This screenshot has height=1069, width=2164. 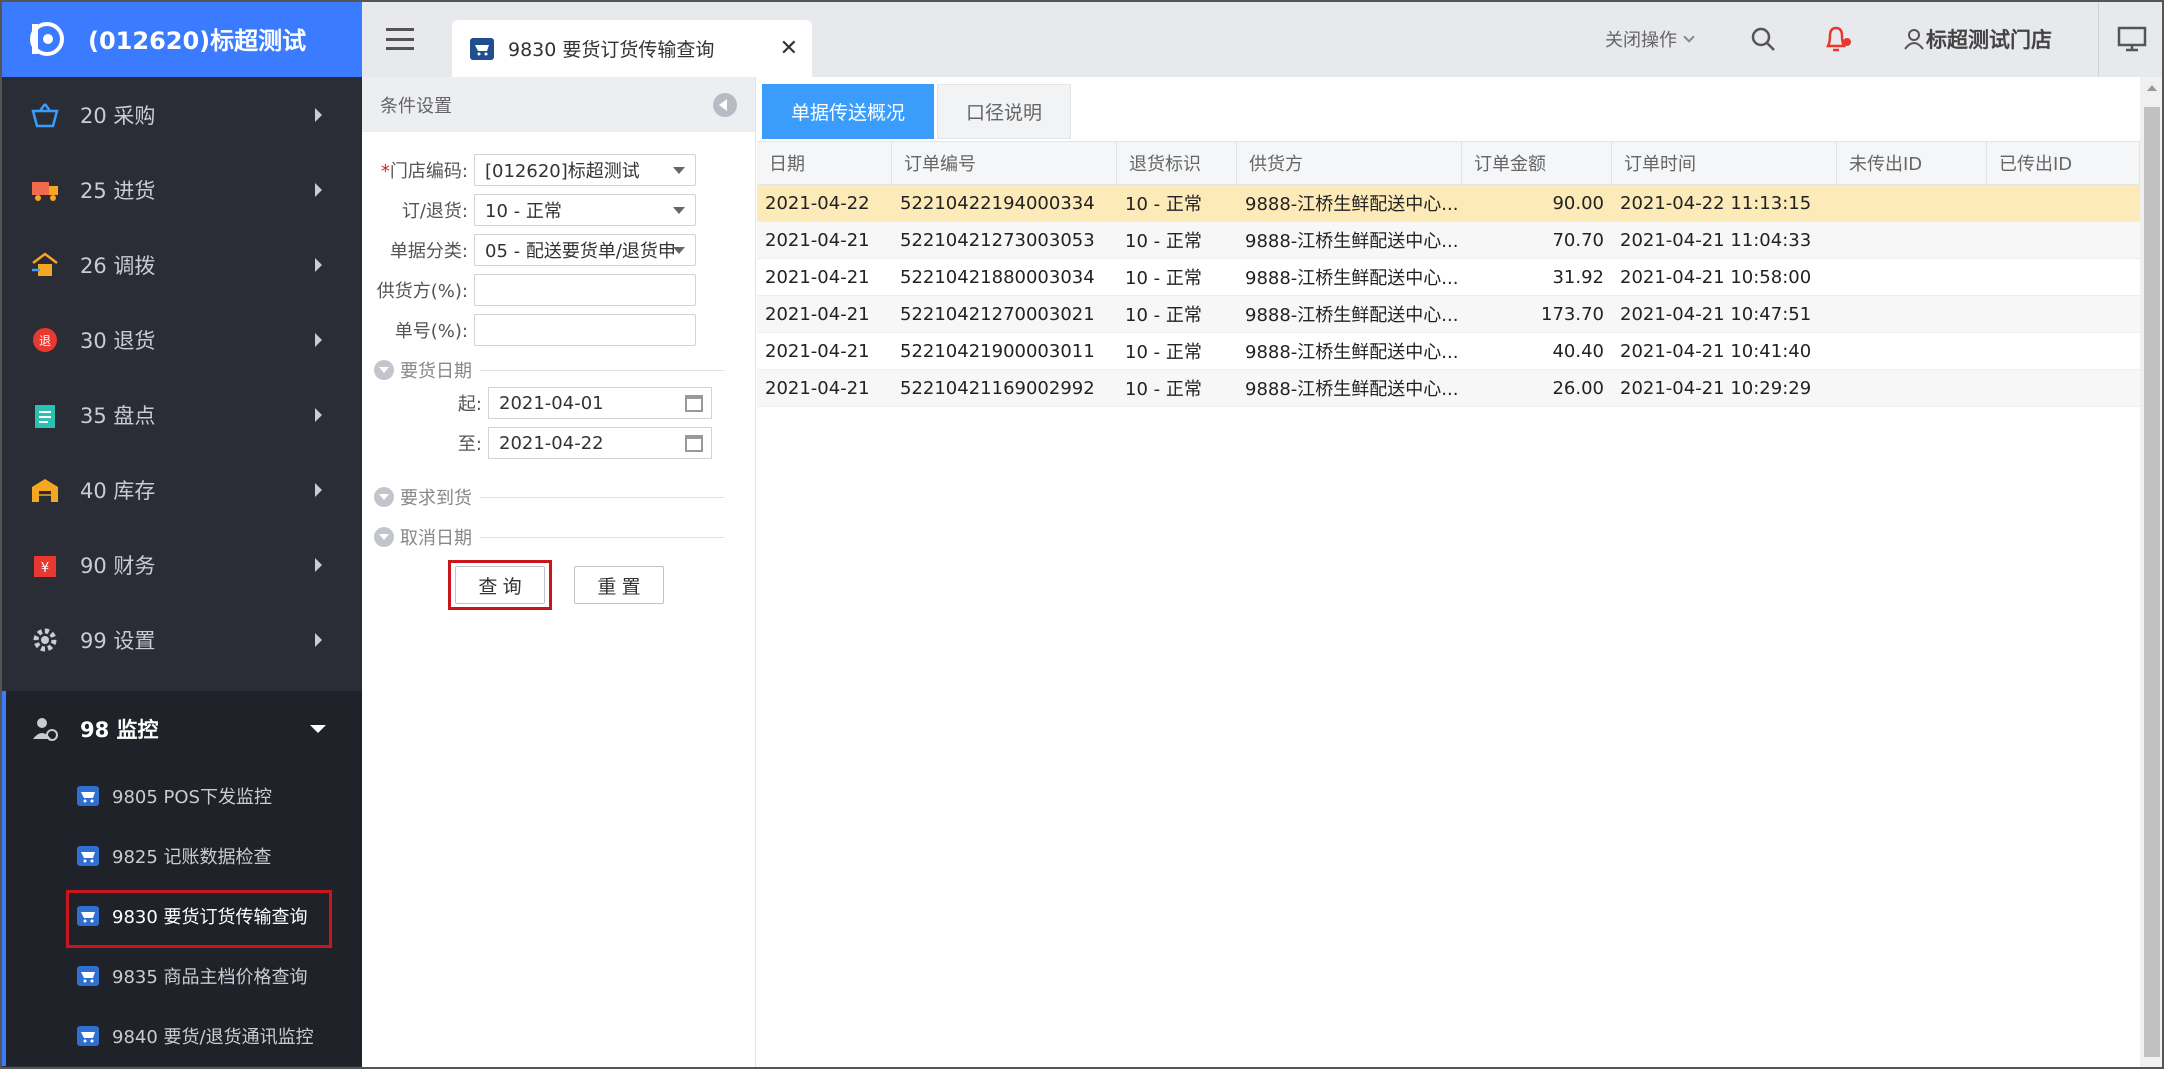 I want to click on submenu-item-2: 9830 要货订货传输查询, so click(x=184, y=917).